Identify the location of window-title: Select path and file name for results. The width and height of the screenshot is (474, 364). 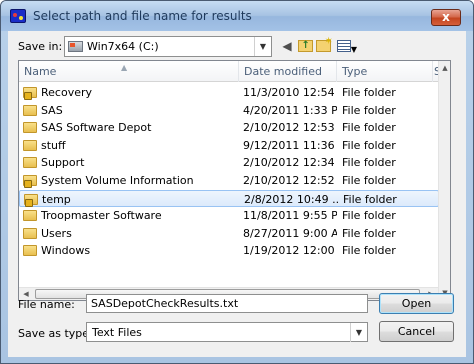
(142, 16).